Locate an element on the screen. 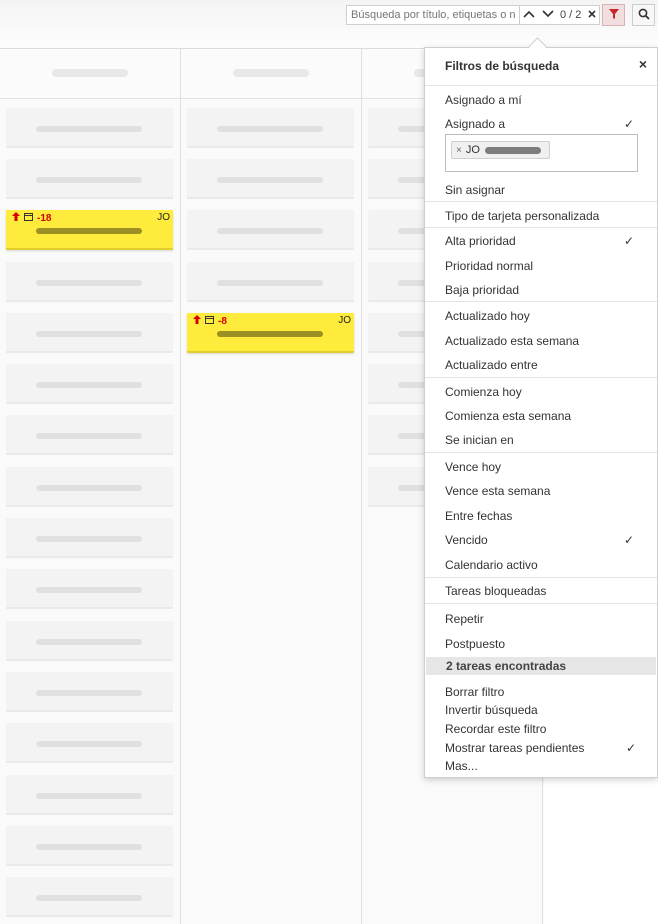 Image resolution: width=658 pixels, height=924 pixels. filter-updated-today: Actualizado hoy is located at coordinates (487, 316).